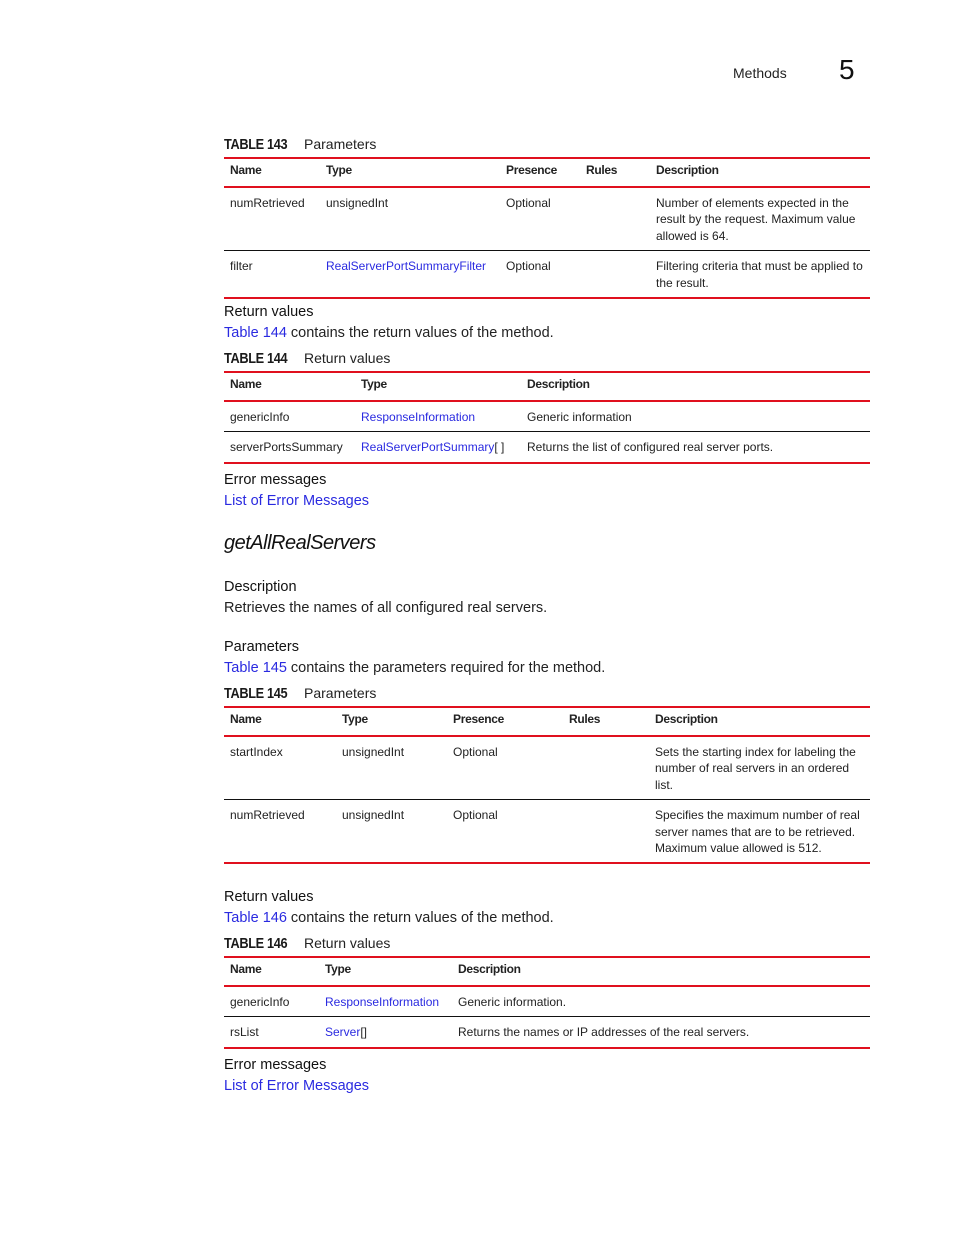 Image resolution: width=954 pixels, height=1235 pixels. Describe the element at coordinates (241, 266) in the screenshot. I see `param-name: filter` at that location.